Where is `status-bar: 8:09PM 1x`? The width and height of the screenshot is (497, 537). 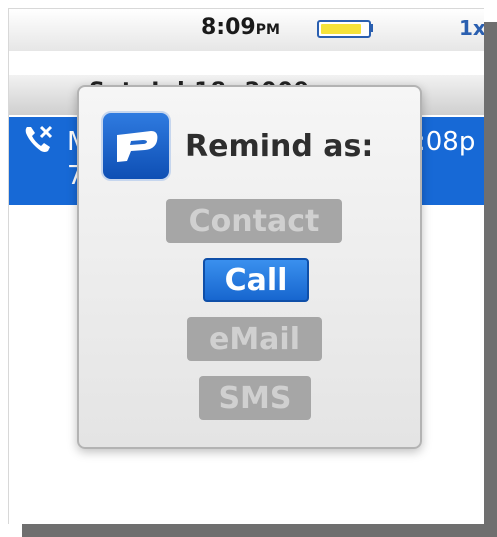
status-bar: 8:09PM 1x is located at coordinates (246, 30).